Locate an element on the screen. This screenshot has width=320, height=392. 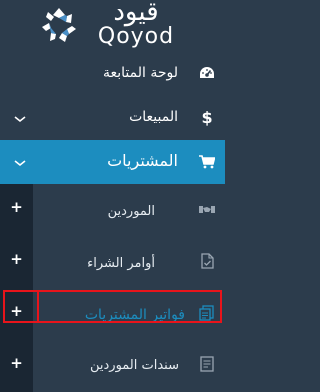
sidebar-item-purchases: المشتريات is located at coordinates (112, 162).